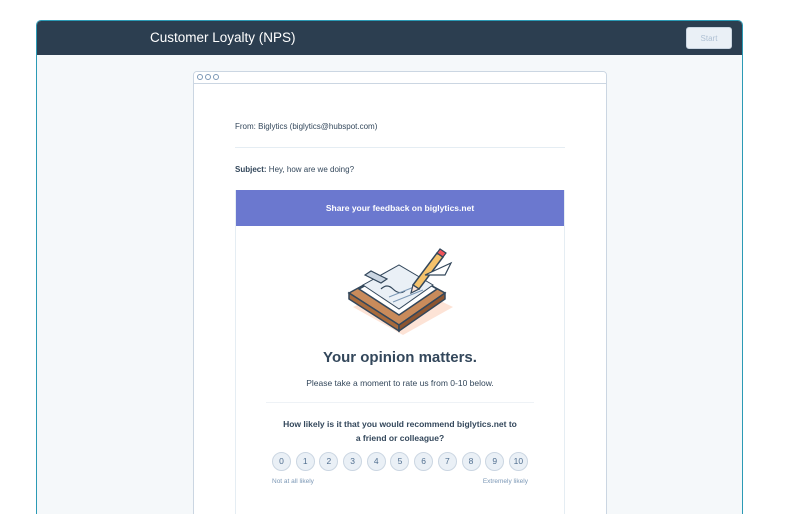  Describe the element at coordinates (471, 461) in the screenshot. I see `nps-score-button: 8` at that location.